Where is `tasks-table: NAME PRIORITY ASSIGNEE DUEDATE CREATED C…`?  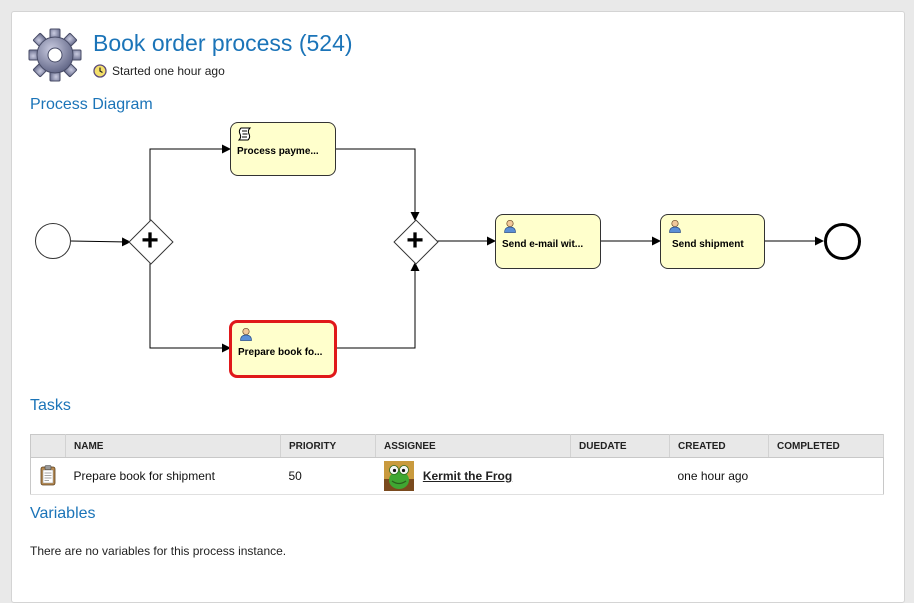 tasks-table: NAME PRIORITY ASSIGNEE DUEDATE CREATED C… is located at coordinates (457, 464).